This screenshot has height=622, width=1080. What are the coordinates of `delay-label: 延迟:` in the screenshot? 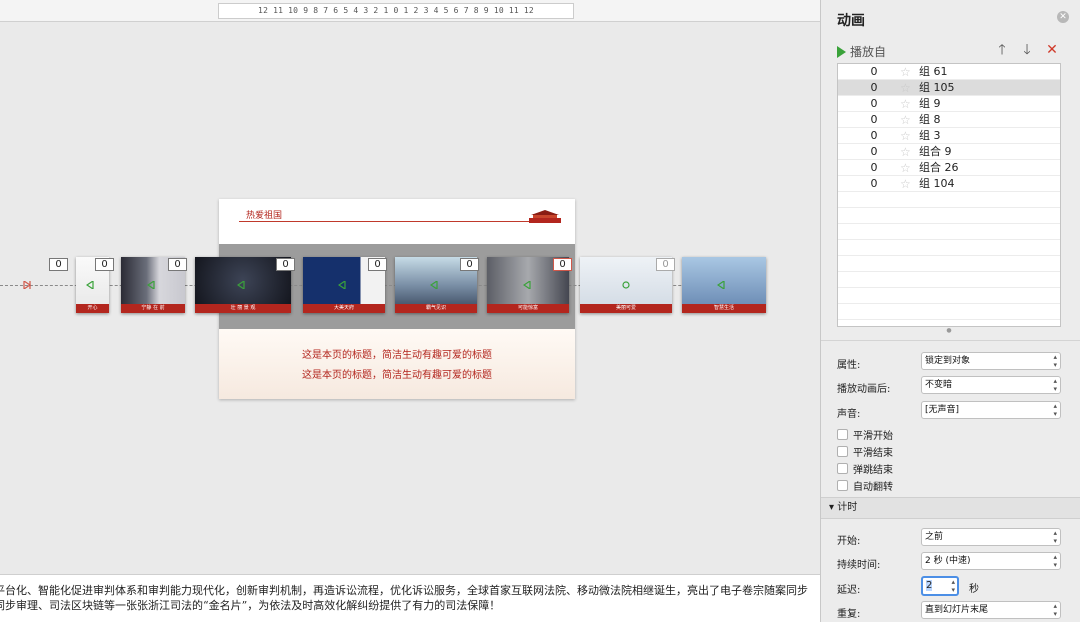 It's located at (849, 590).